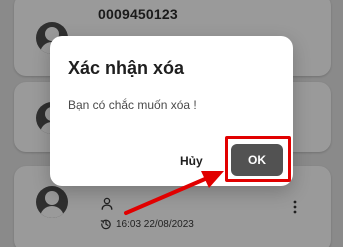  Describe the element at coordinates (295, 207) in the screenshot. I see `more-vertical-icon` at that location.